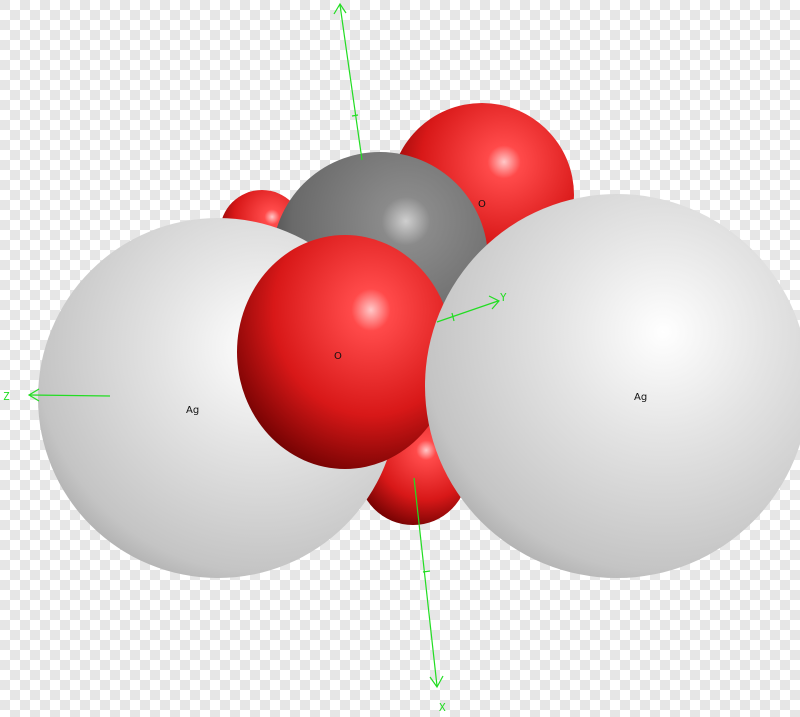 Image resolution: width=800 pixels, height=717 pixels. Describe the element at coordinates (503, 297) in the screenshot. I see `axis-y-label: Y` at that location.